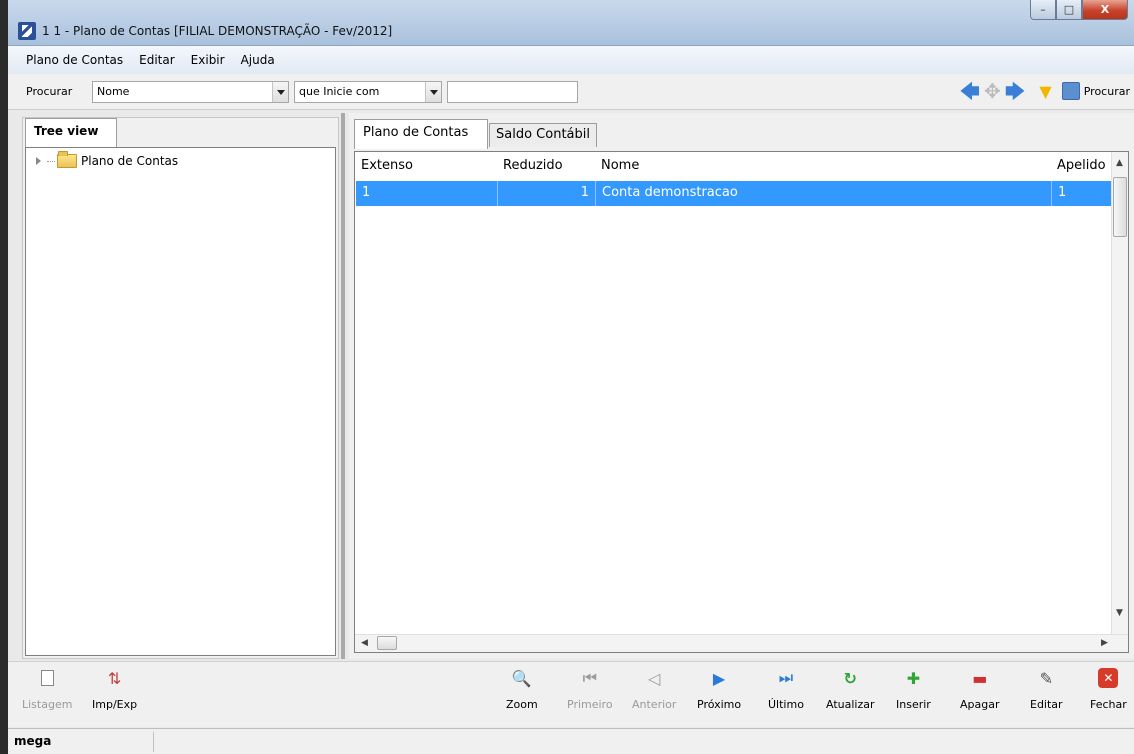 This screenshot has height=754, width=1134. I want to click on app-logo-icon, so click(27, 31).